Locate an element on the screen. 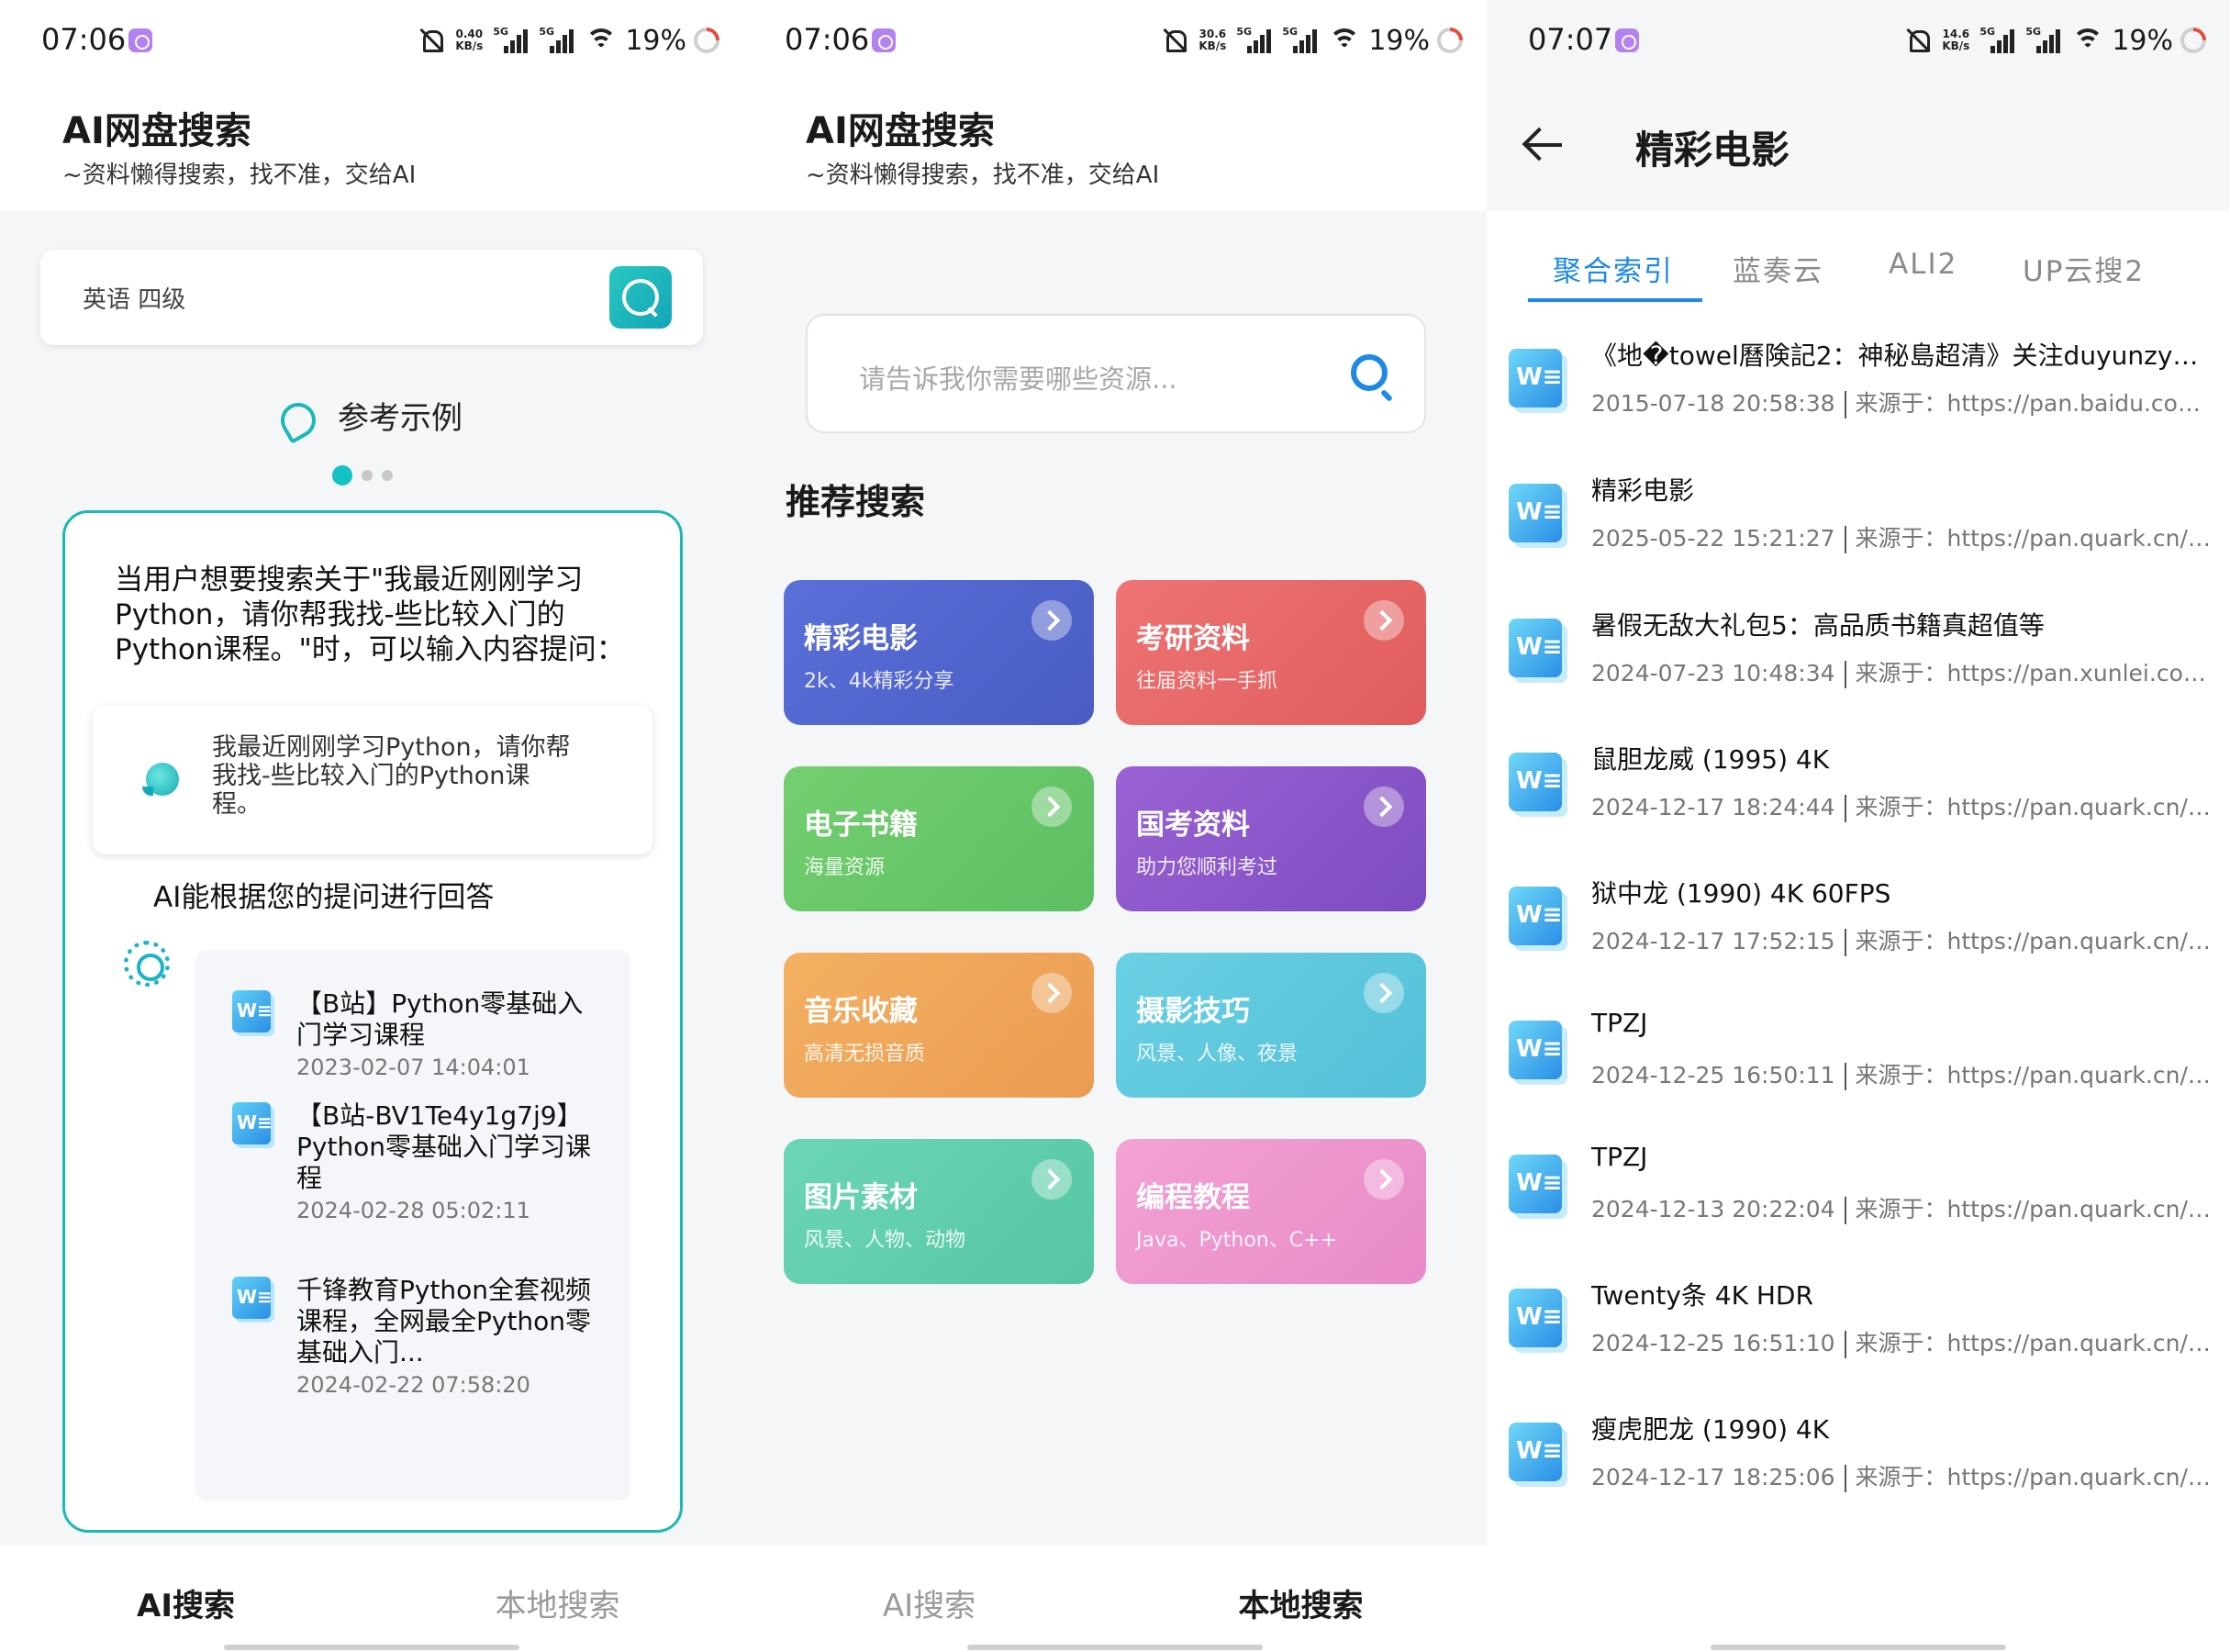 This screenshot has height=1652, width=2230. result-title: 鼠胆龙威 (1995) 4K is located at coordinates (1710, 759).